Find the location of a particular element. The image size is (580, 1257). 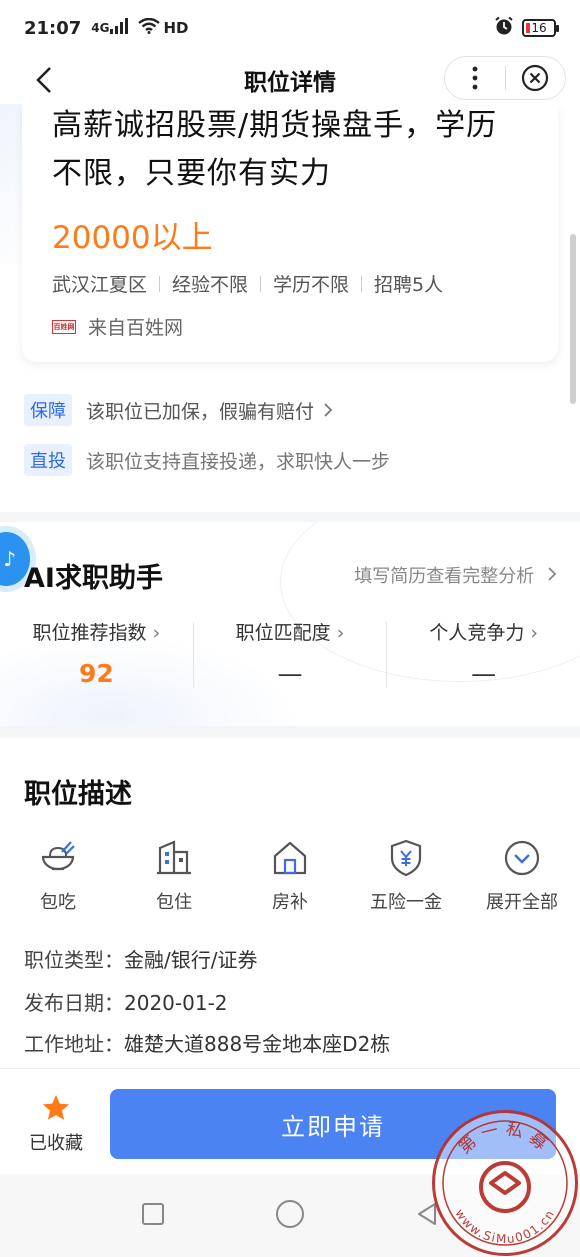

fill-resume-link-text: 填写简历查看完整分析 is located at coordinates (444, 576).